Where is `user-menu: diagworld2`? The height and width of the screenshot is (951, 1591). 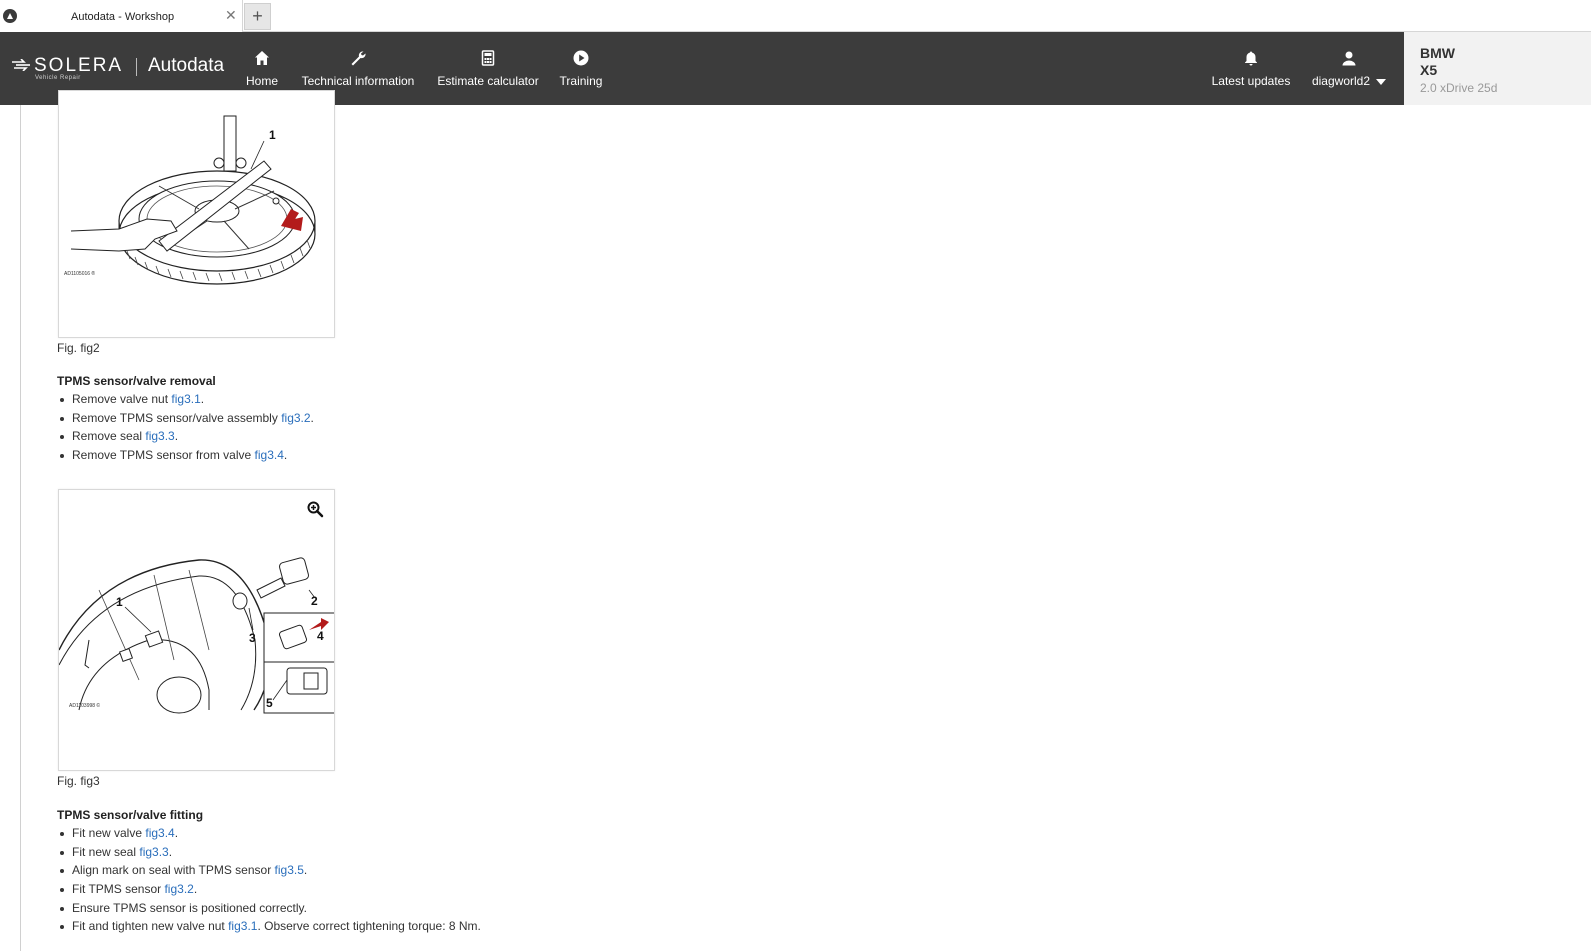
user-menu: diagworld2 is located at coordinates (1349, 68).